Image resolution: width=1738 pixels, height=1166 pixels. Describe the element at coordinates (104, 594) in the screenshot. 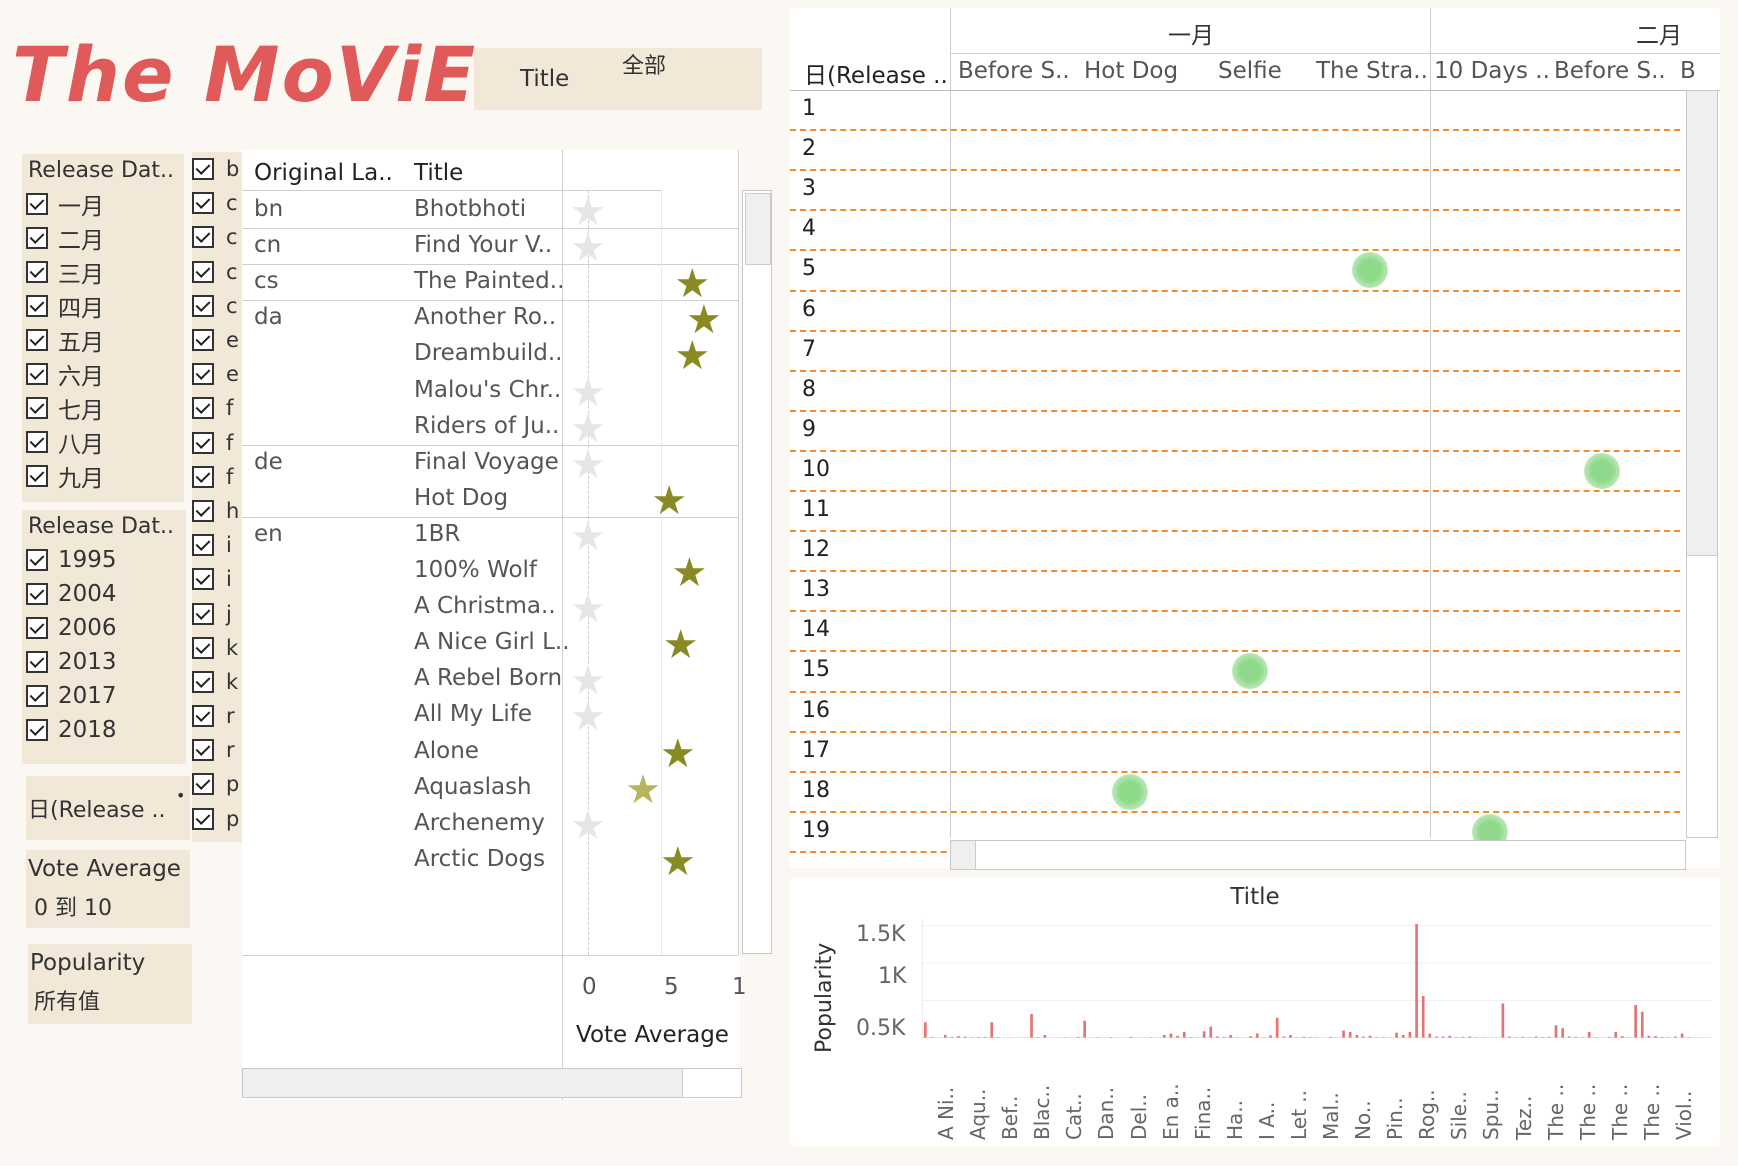

I see `year-option: 2004` at that location.